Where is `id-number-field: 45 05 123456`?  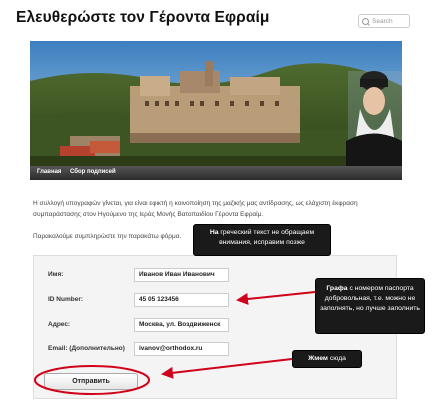
id-number-field: 45 05 123456 is located at coordinates (181, 300).